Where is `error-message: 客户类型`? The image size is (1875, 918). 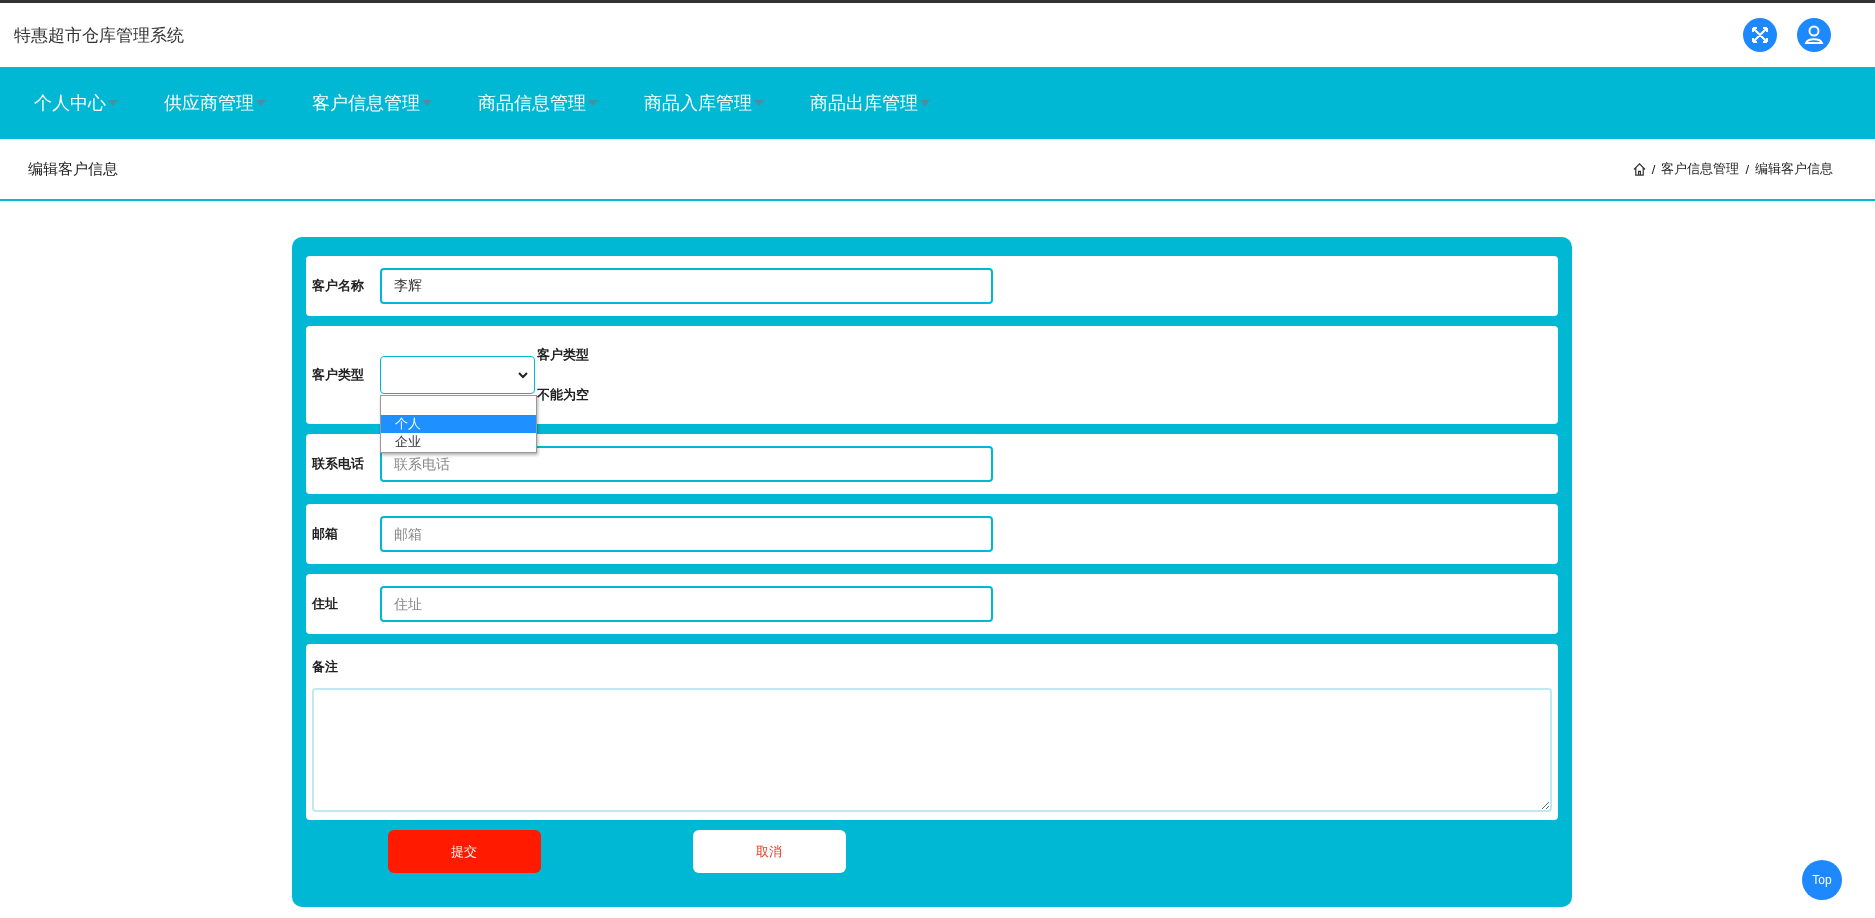 error-message: 客户类型 is located at coordinates (562, 355).